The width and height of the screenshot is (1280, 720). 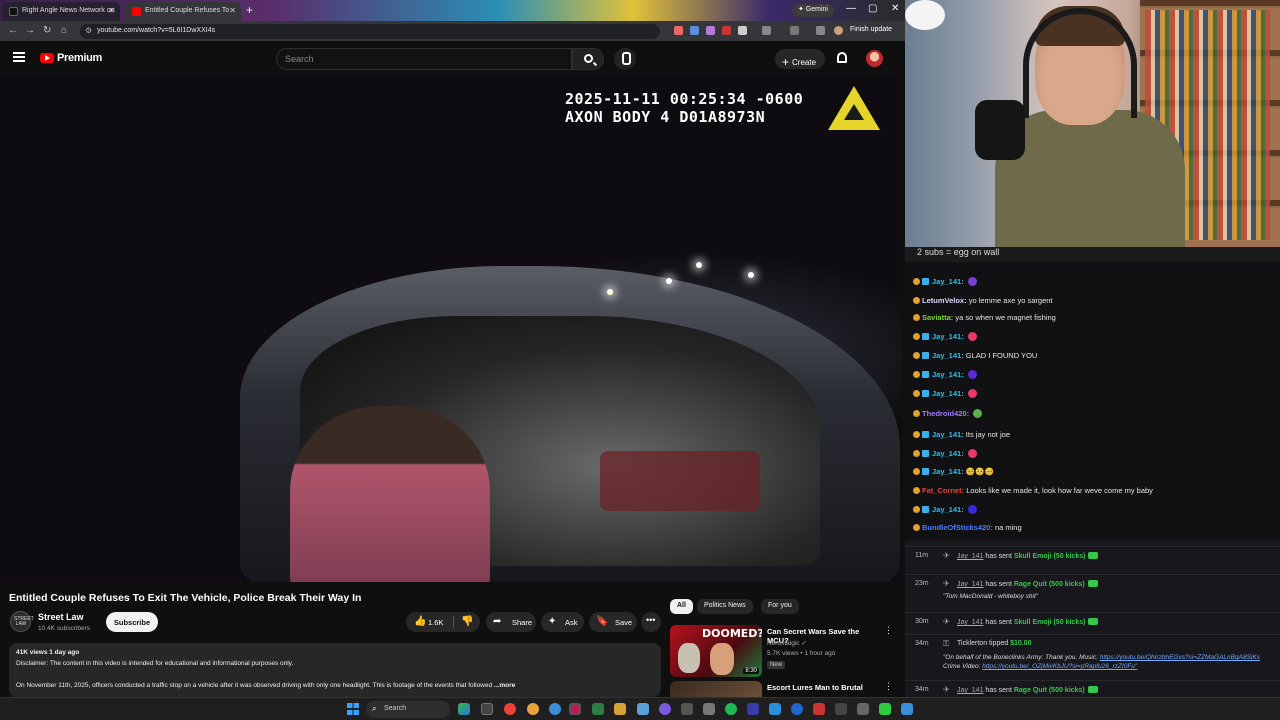 I want to click on channel-name: Street Law, so click(x=61, y=617).